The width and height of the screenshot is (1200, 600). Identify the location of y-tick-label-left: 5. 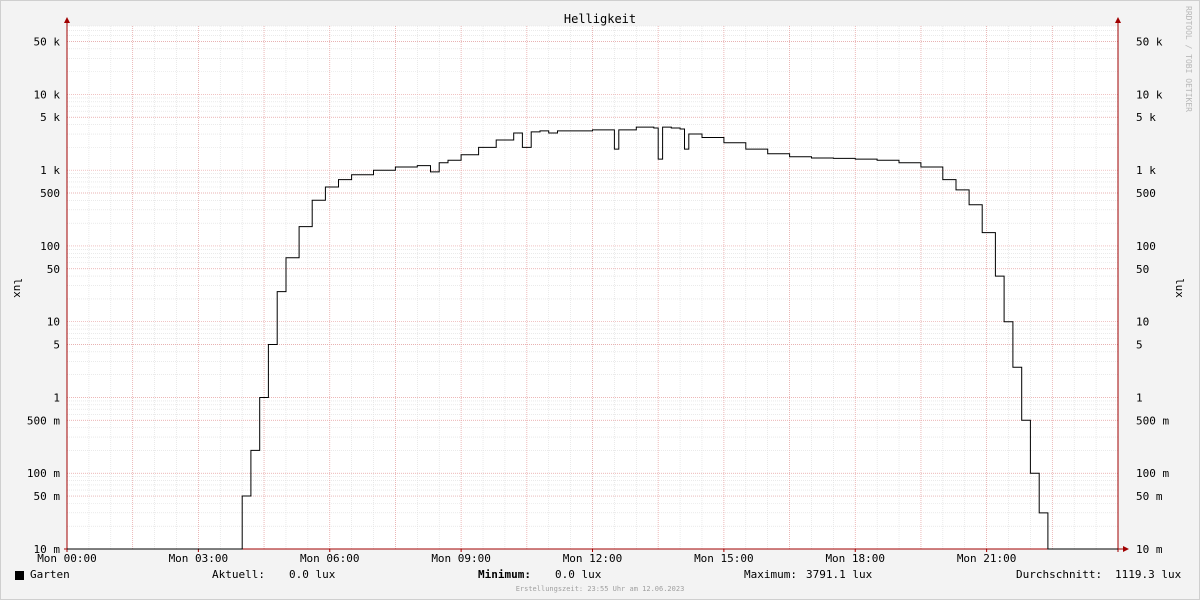
(56, 345).